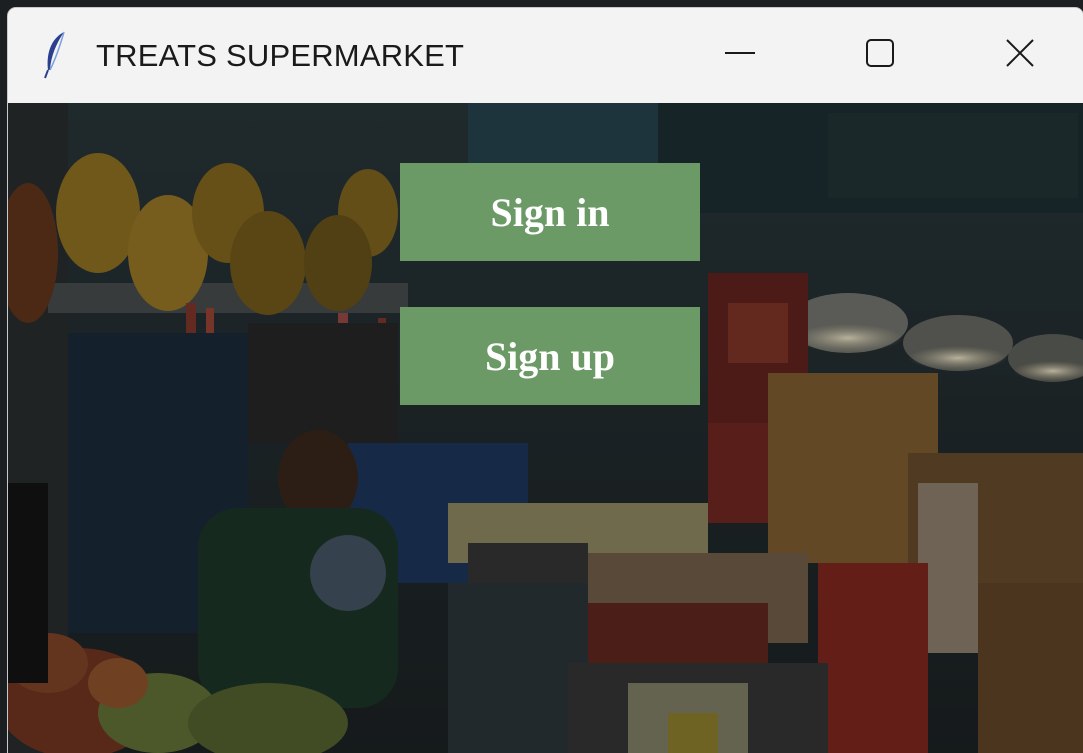 The image size is (1083, 753). I want to click on minimize-icon, so click(740, 55).